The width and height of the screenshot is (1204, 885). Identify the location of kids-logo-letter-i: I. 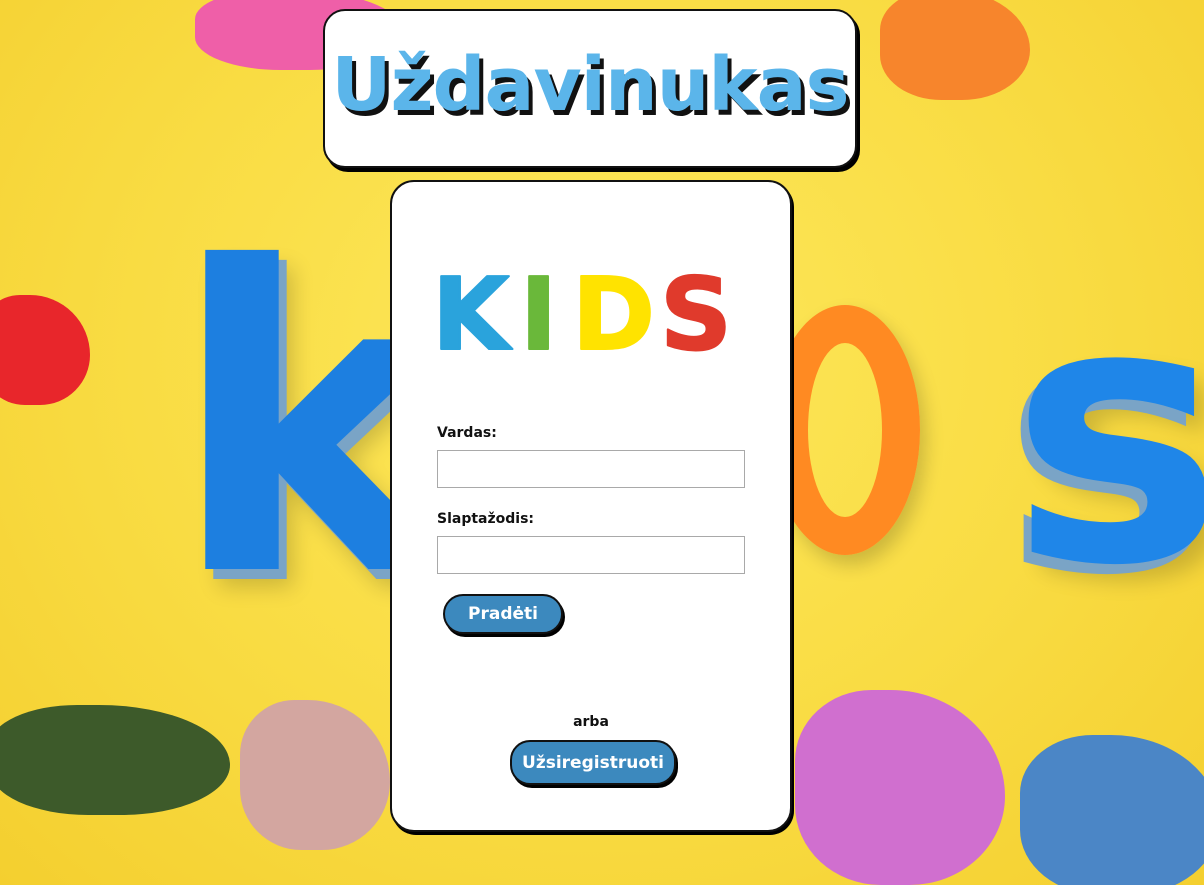
(538, 311).